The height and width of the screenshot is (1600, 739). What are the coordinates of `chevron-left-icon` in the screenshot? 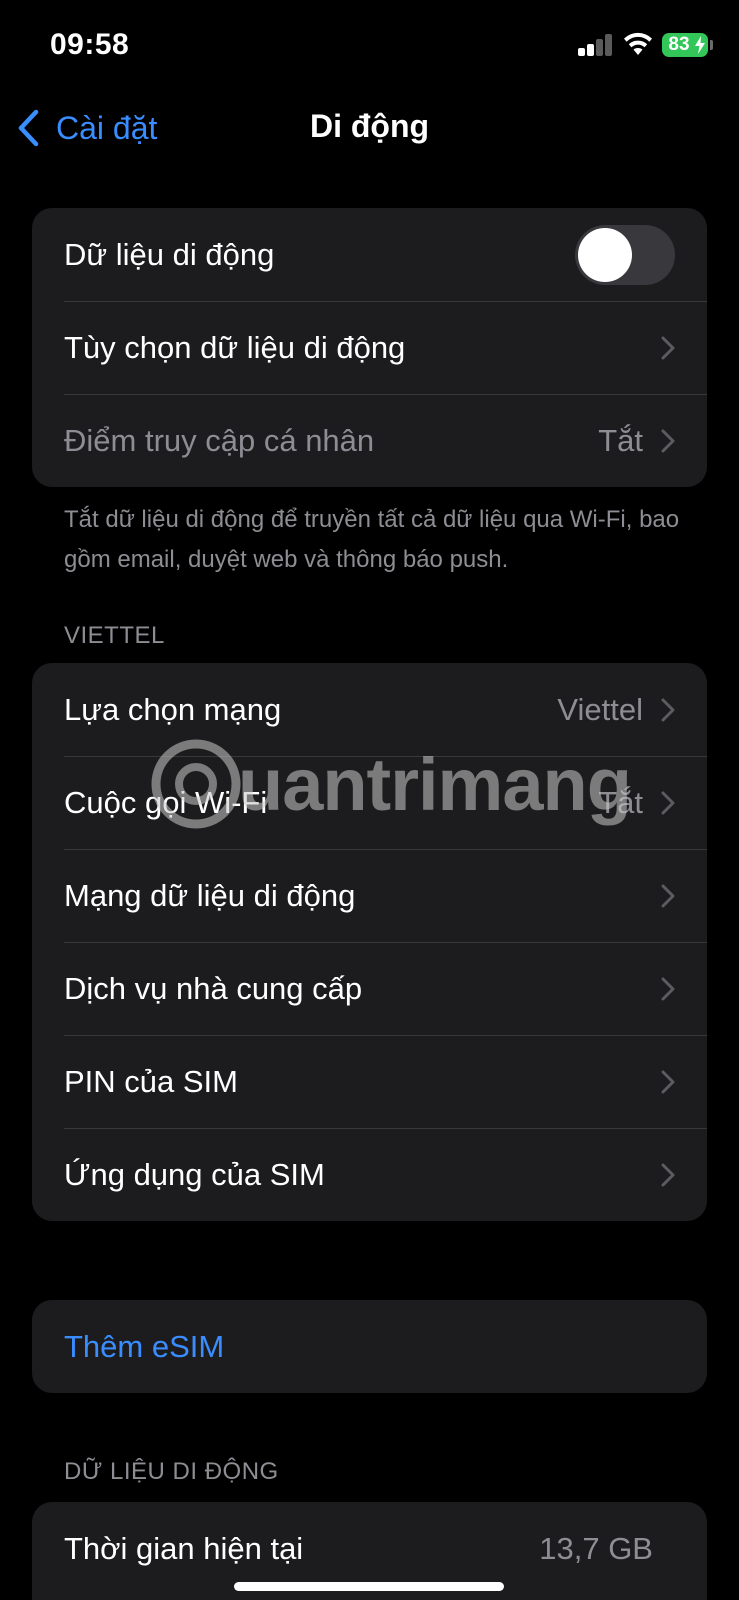 It's located at (28, 128).